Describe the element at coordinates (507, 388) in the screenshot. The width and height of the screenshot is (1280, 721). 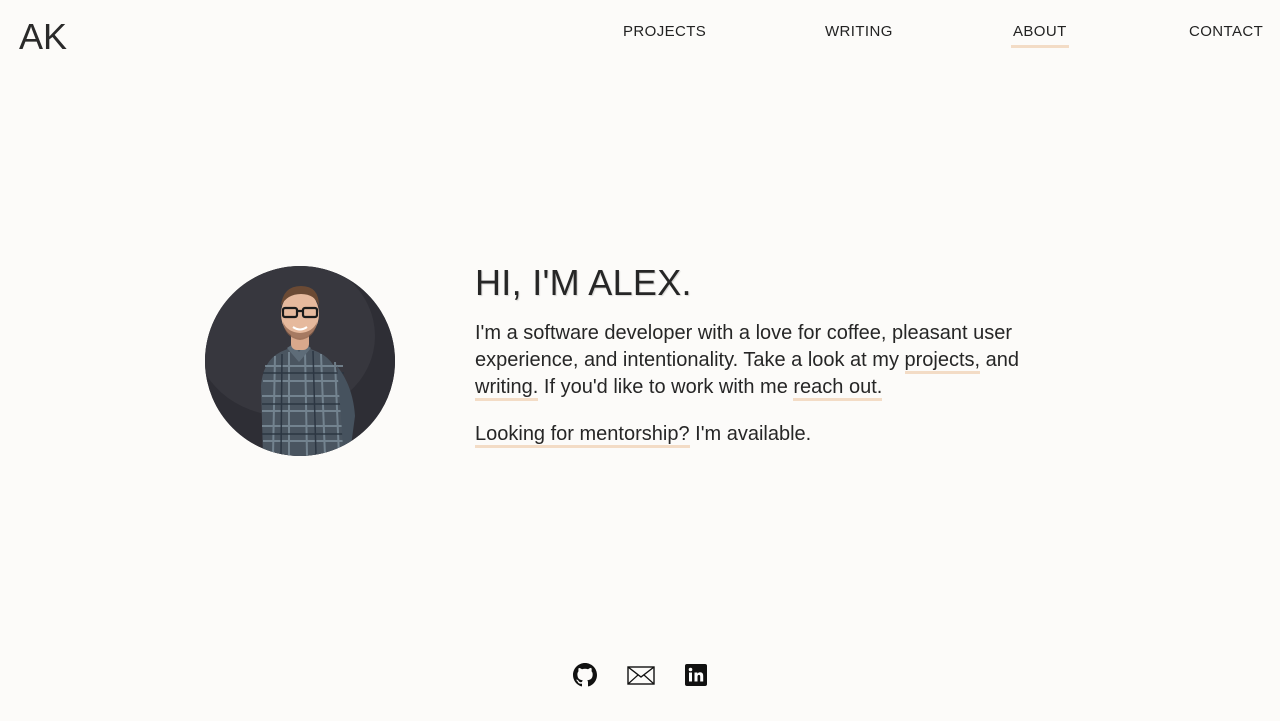
I see `writing-link: writing.` at that location.